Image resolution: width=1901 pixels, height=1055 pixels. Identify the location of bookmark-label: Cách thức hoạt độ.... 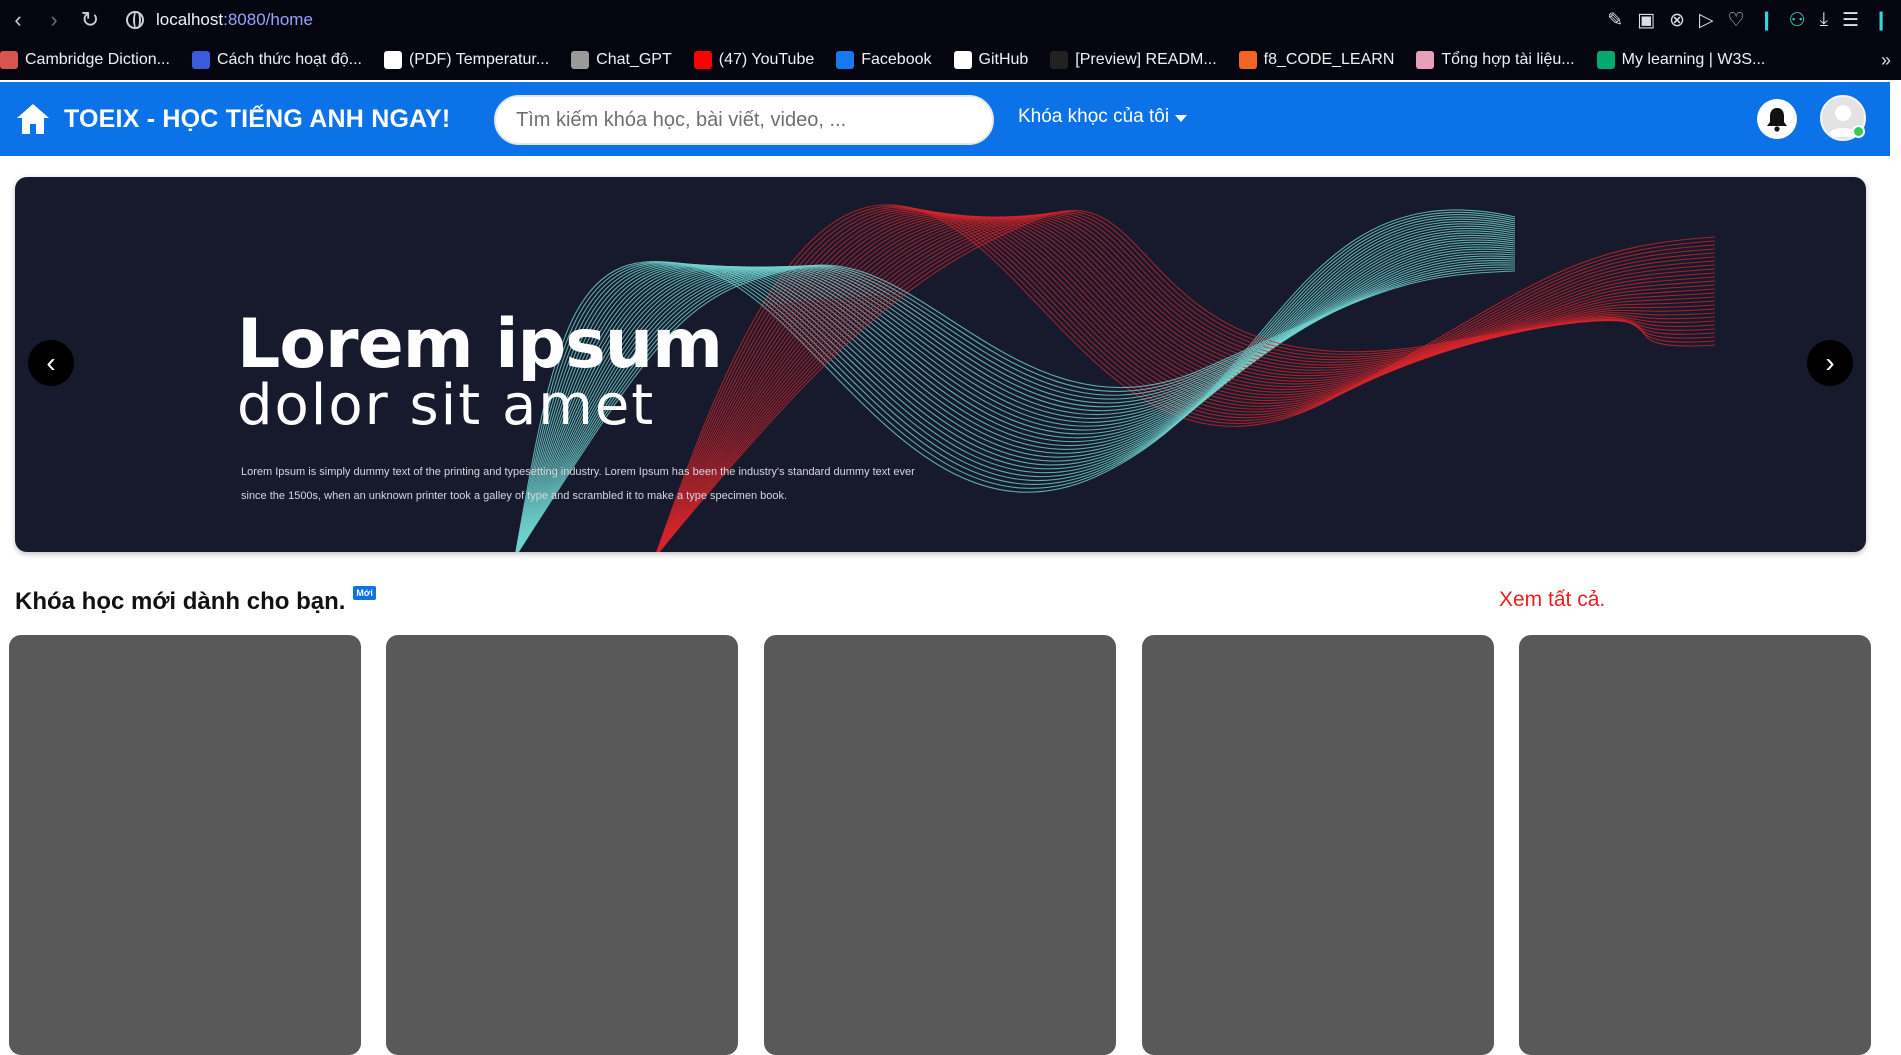
(289, 59).